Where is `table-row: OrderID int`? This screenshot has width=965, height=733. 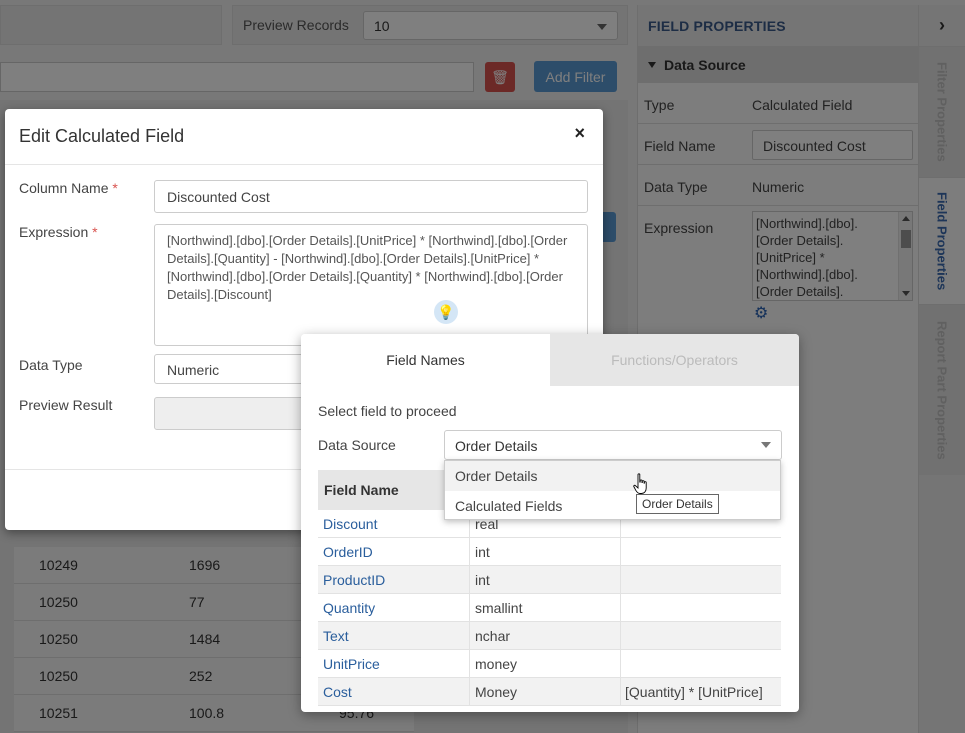 table-row: OrderID int is located at coordinates (549, 552).